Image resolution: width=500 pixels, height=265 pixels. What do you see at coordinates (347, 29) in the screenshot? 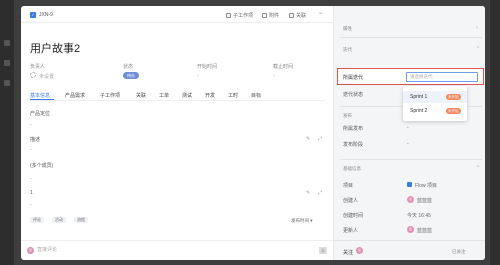
I see `section-attributes: 属性` at bounding box center [347, 29].